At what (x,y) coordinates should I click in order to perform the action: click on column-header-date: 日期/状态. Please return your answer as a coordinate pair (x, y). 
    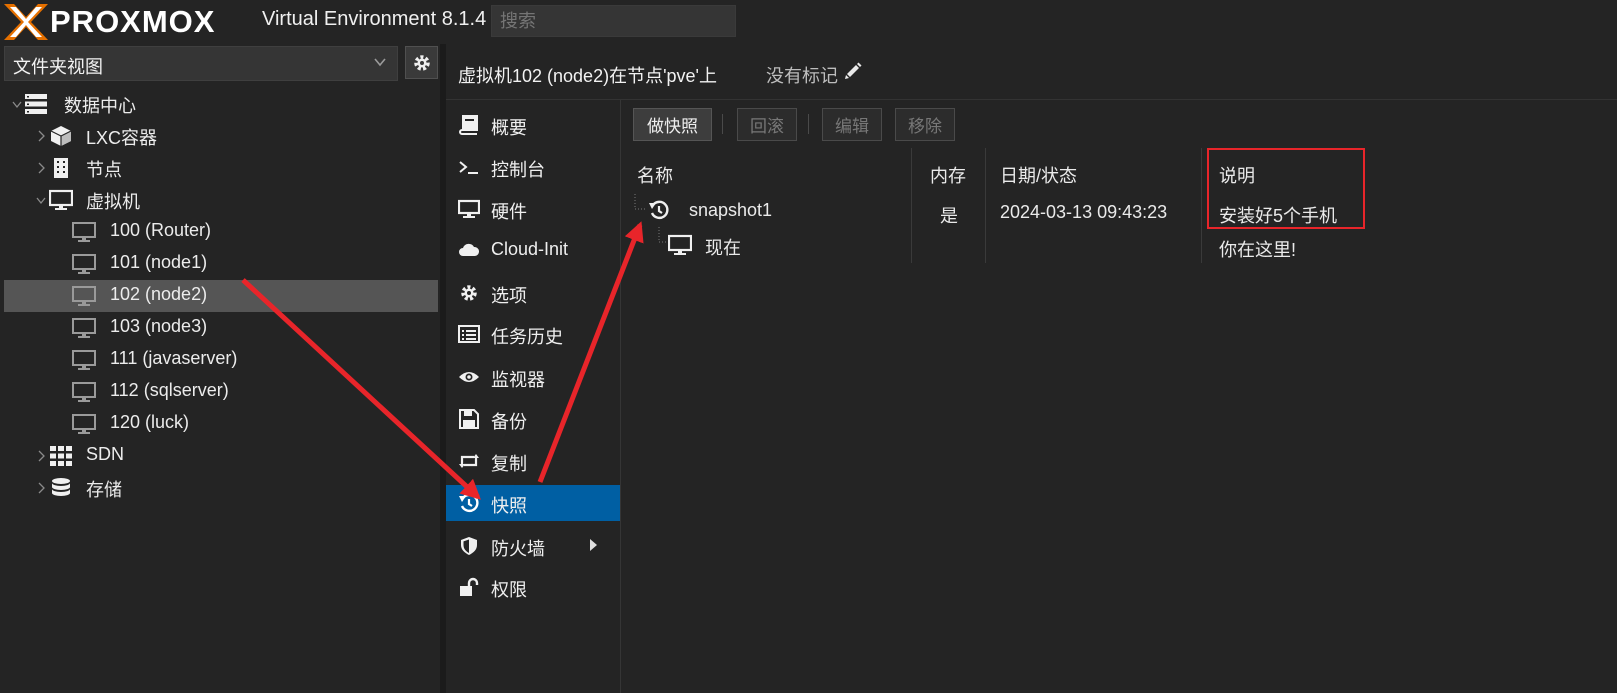
    Looking at the image, I should click on (1038, 175).